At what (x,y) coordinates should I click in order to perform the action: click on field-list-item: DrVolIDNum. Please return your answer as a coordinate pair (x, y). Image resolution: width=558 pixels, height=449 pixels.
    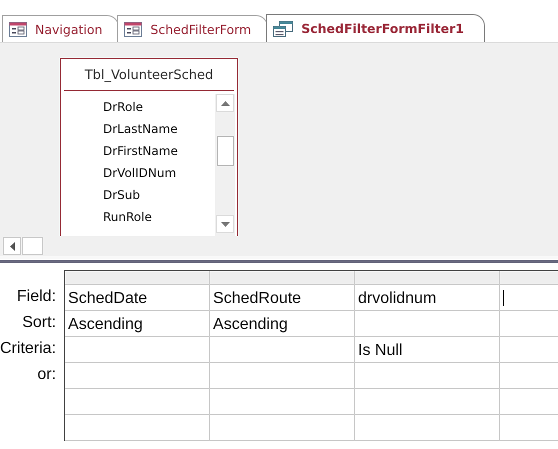
    Looking at the image, I should click on (159, 176).